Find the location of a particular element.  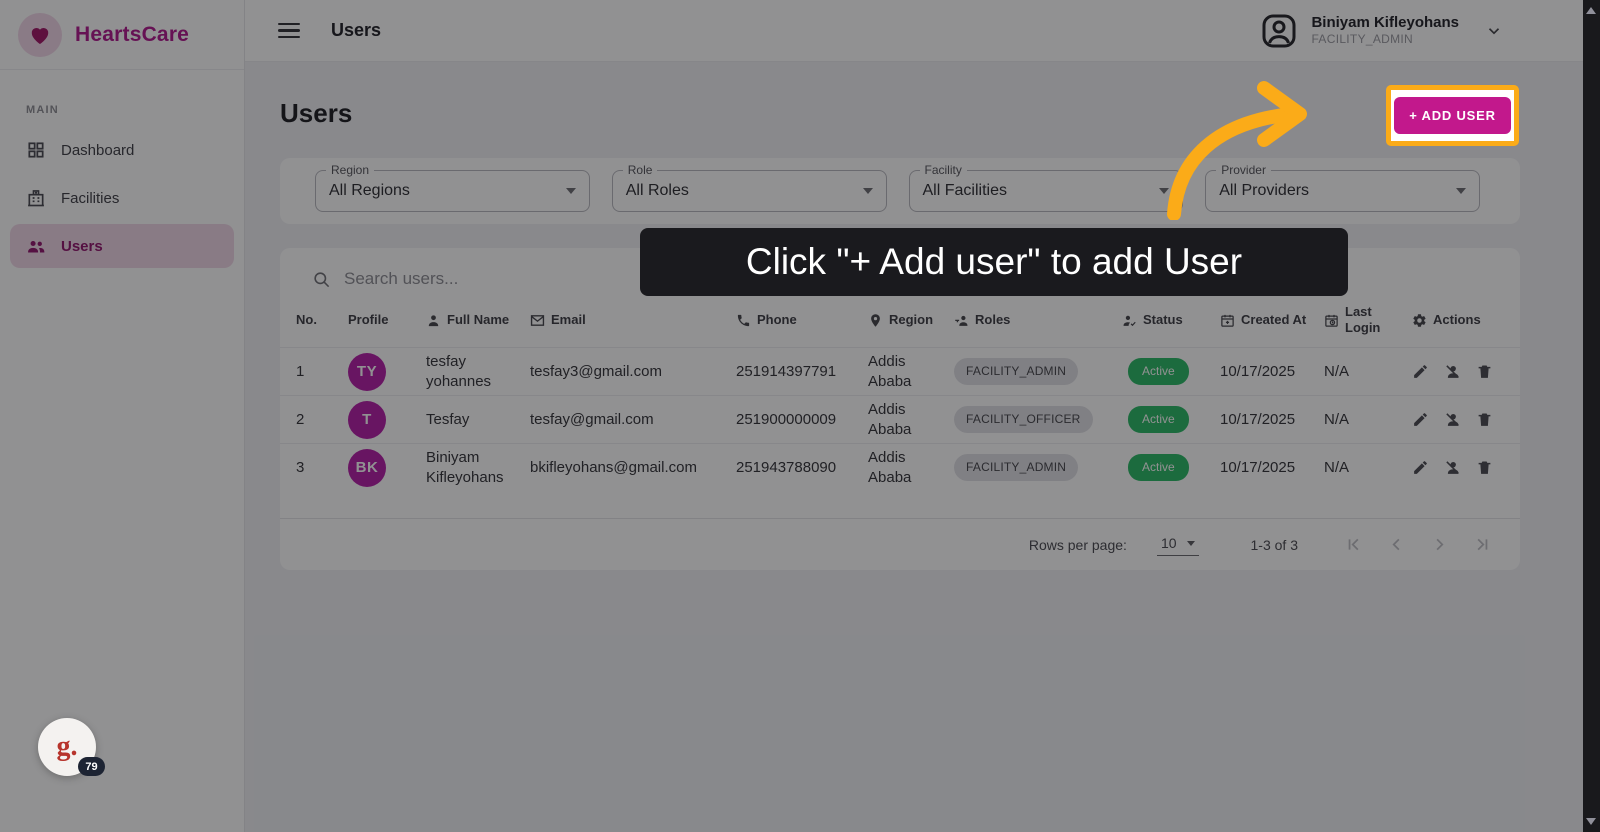

guide-widget-badge: 79 is located at coordinates (91, 766).